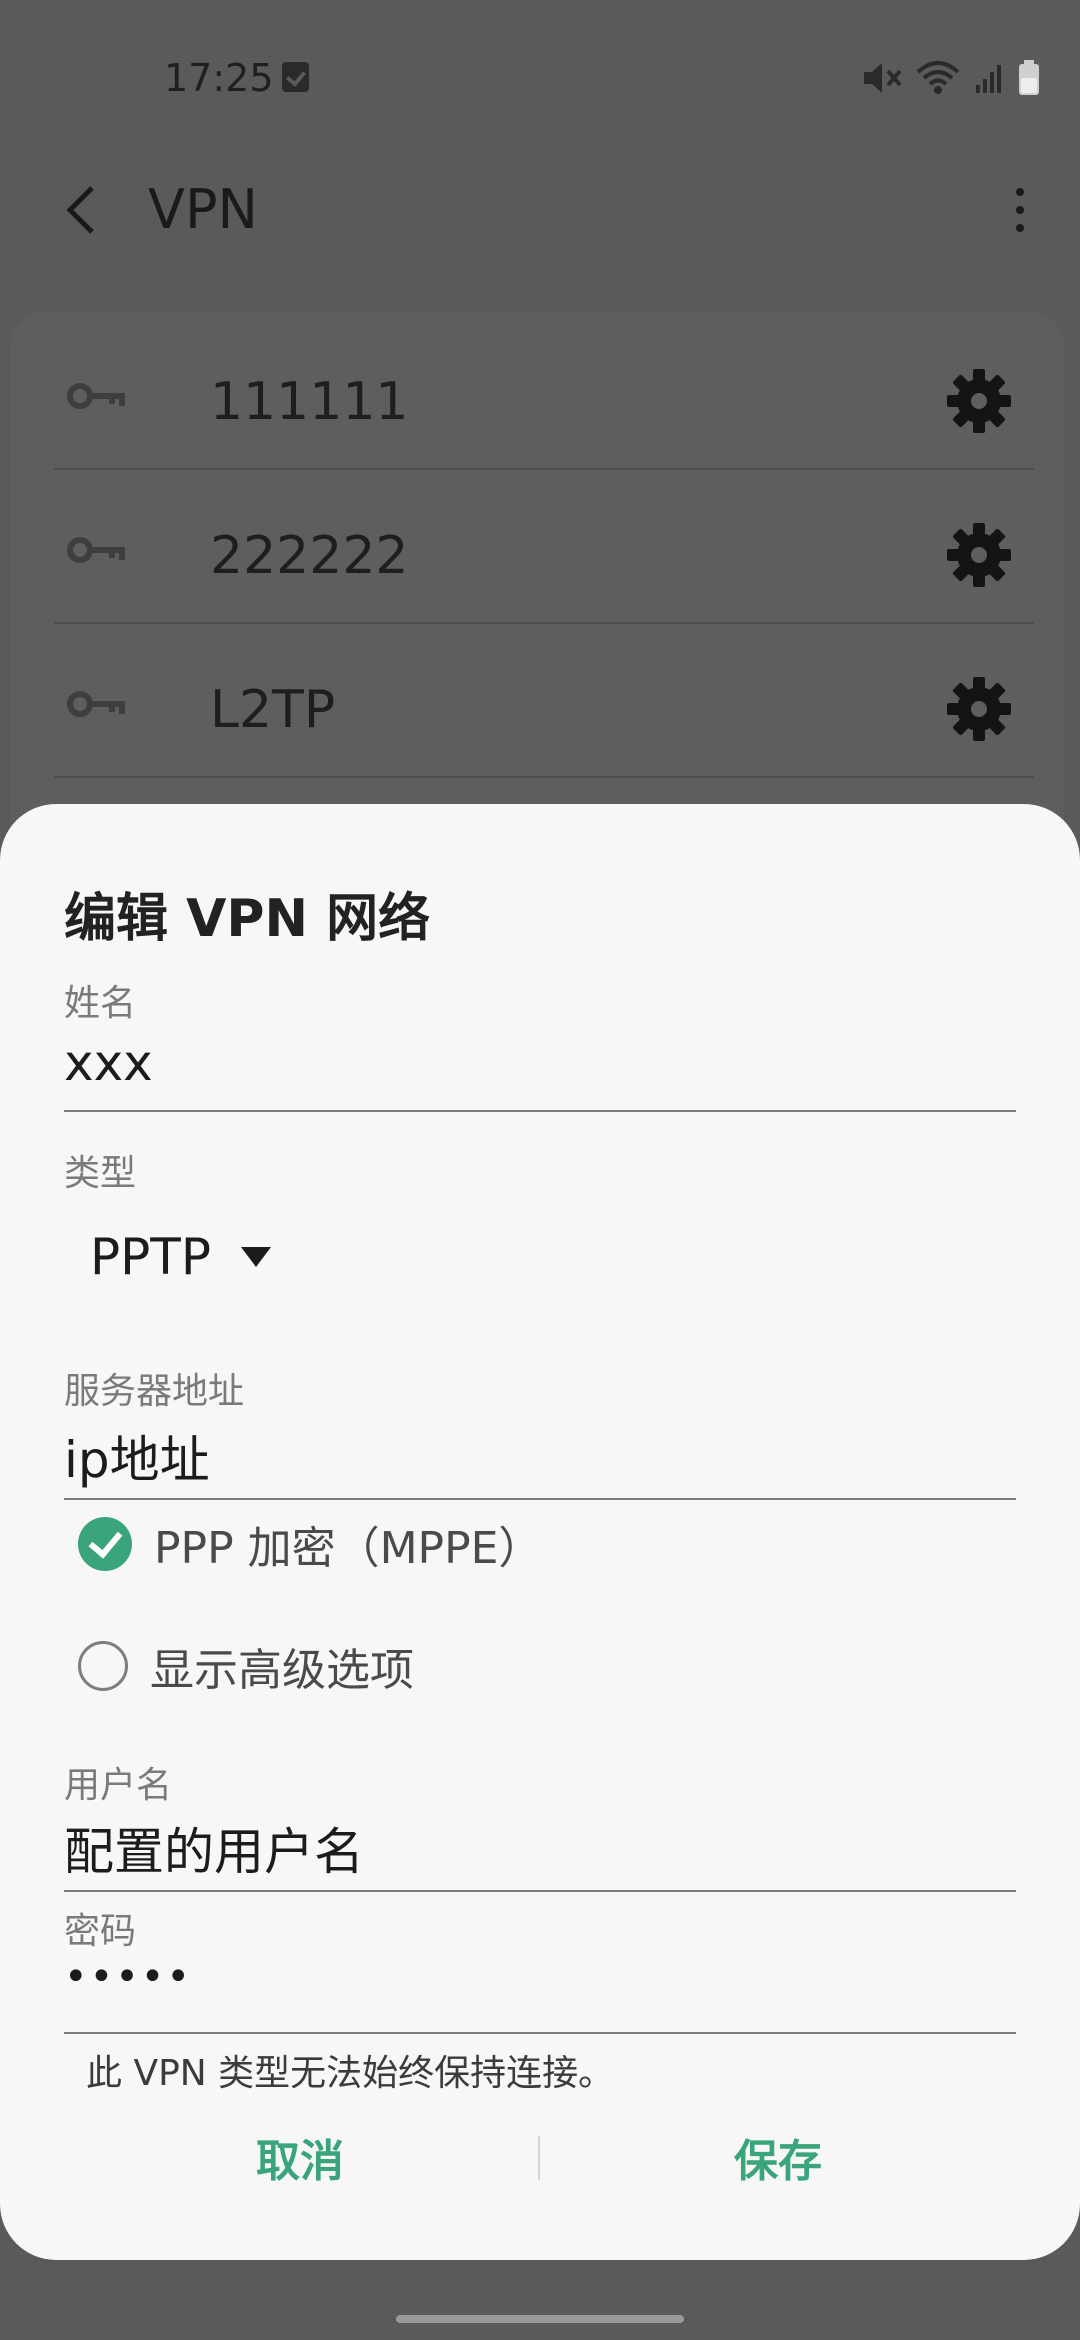 The height and width of the screenshot is (2340, 1080). I want to click on vpn-item: 111111, so click(537, 400).